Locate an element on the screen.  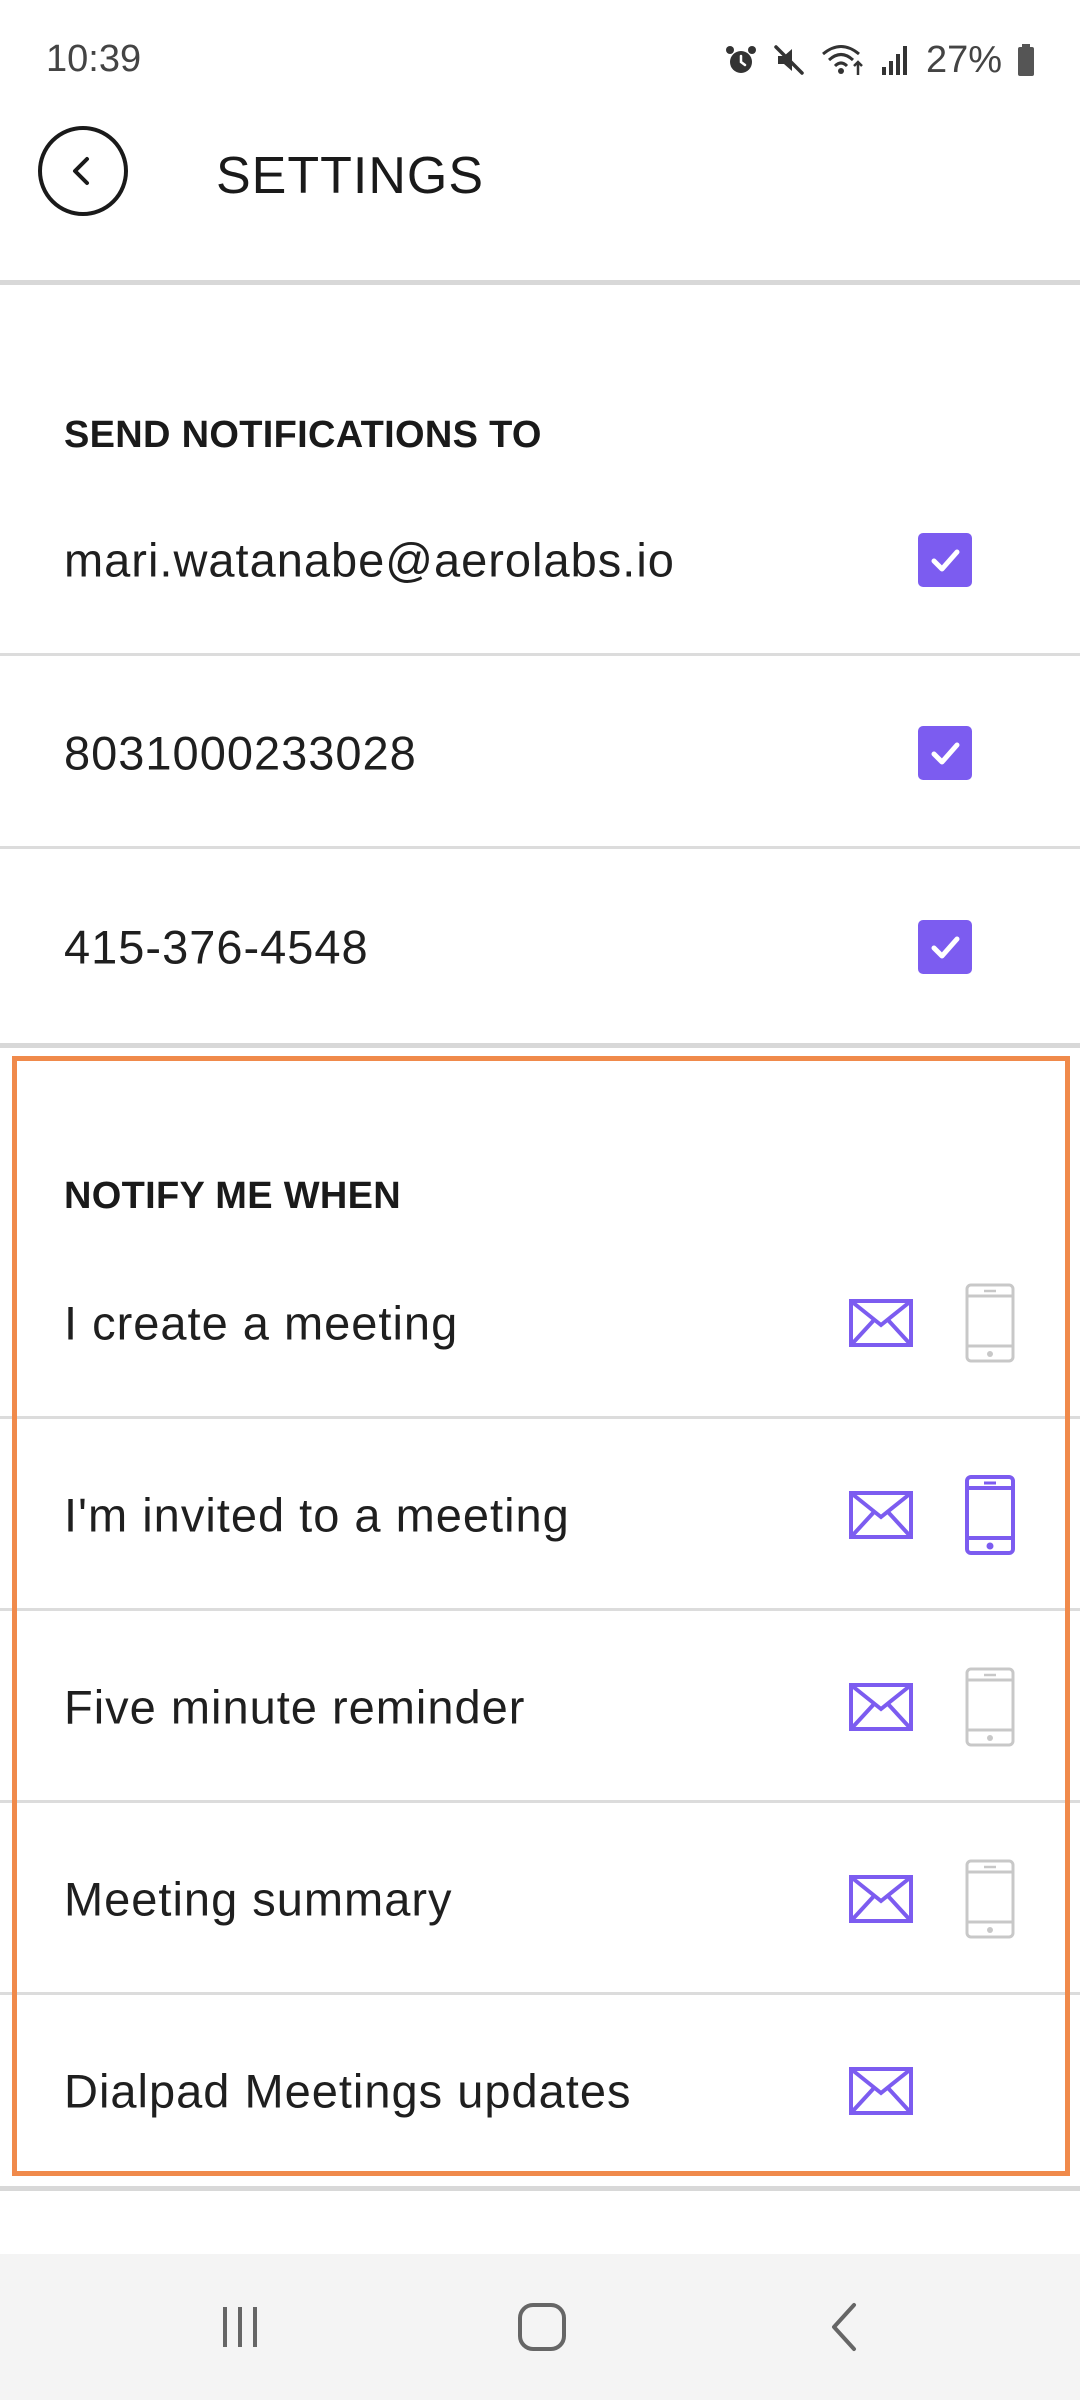
alarm-icon is located at coordinates (740, 59).